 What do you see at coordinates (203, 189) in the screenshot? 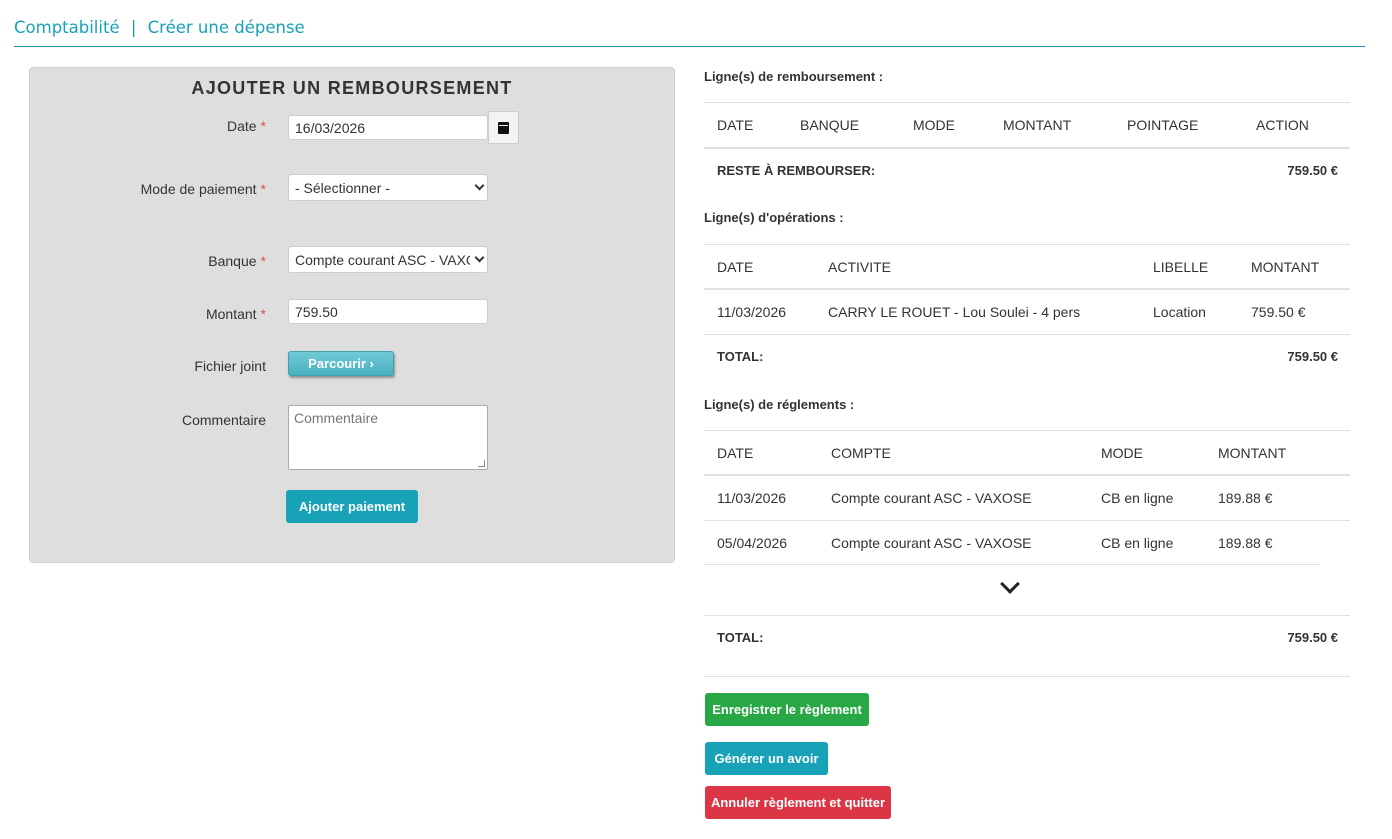
I see `payment-mode-label: Mode de paiement *` at bounding box center [203, 189].